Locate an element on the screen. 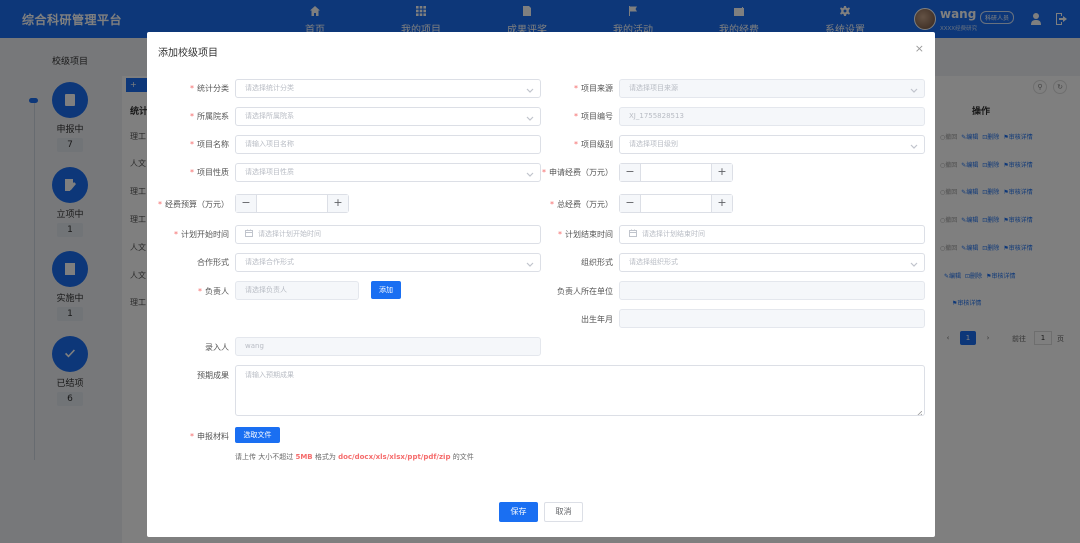 This screenshot has height=543, width=1080. applied-fund-input is located at coordinates (676, 172).